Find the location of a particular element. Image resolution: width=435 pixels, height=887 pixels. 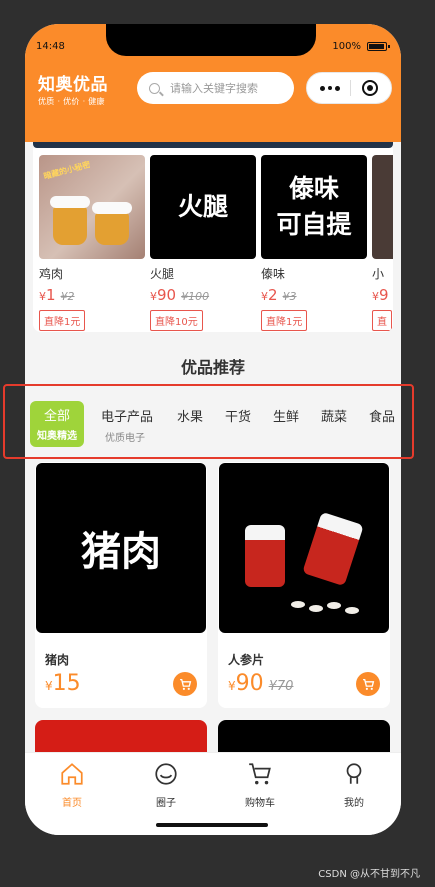

brand: 知奥优品 优质 · 优价 · 健康 is located at coordinates (73, 88).